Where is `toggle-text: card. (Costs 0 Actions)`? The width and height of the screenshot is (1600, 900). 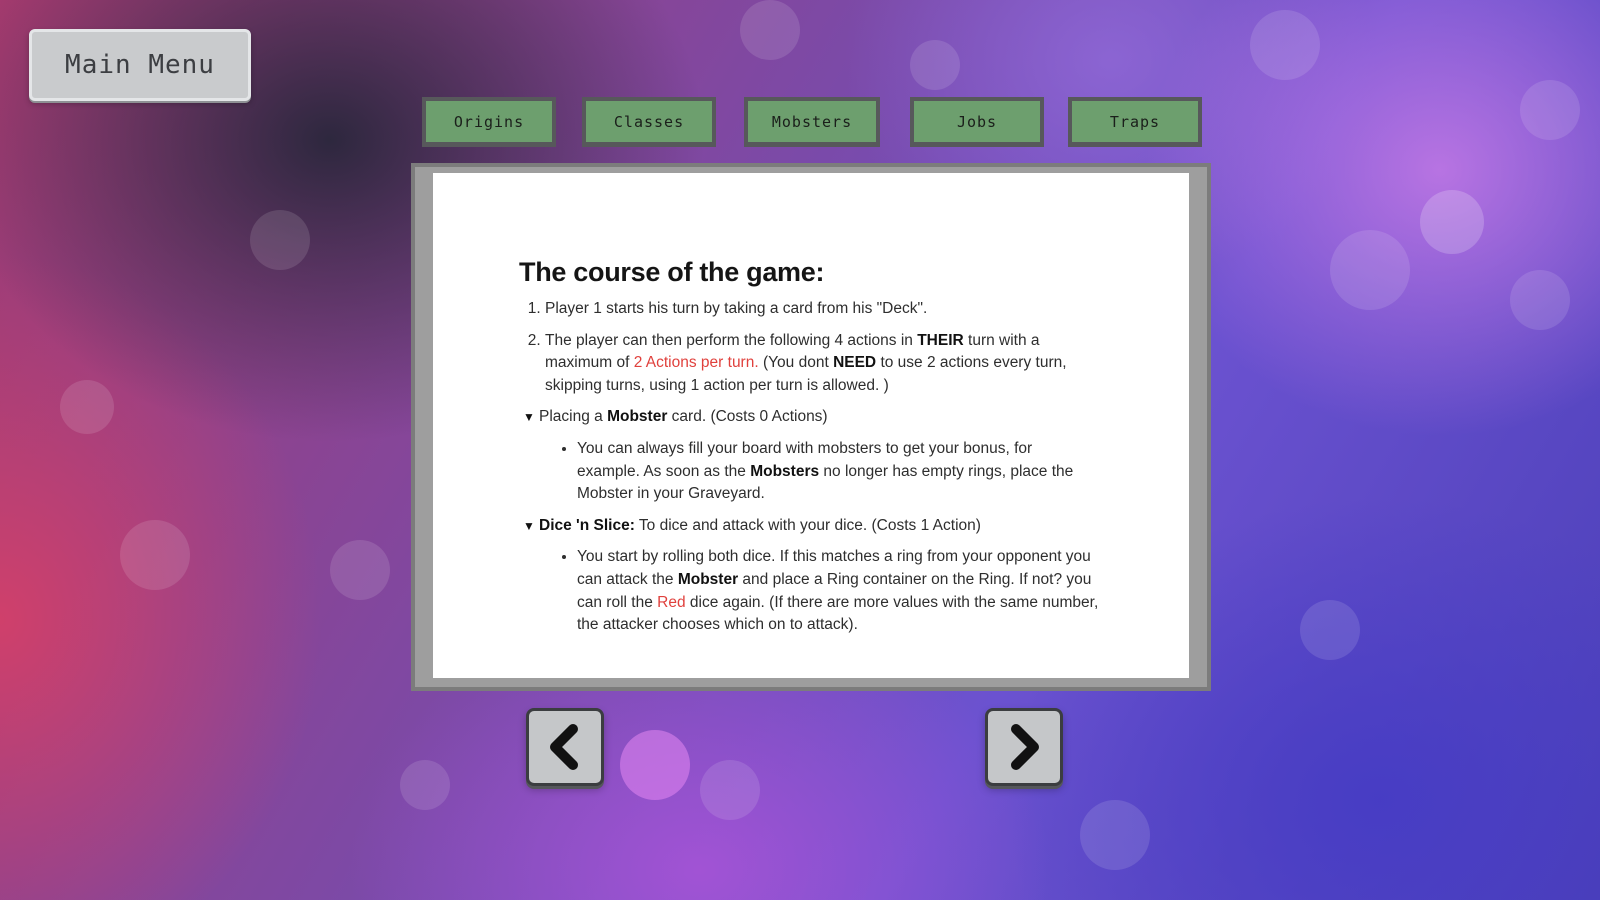
toggle-text: card. (Costs 0 Actions) is located at coordinates (747, 417).